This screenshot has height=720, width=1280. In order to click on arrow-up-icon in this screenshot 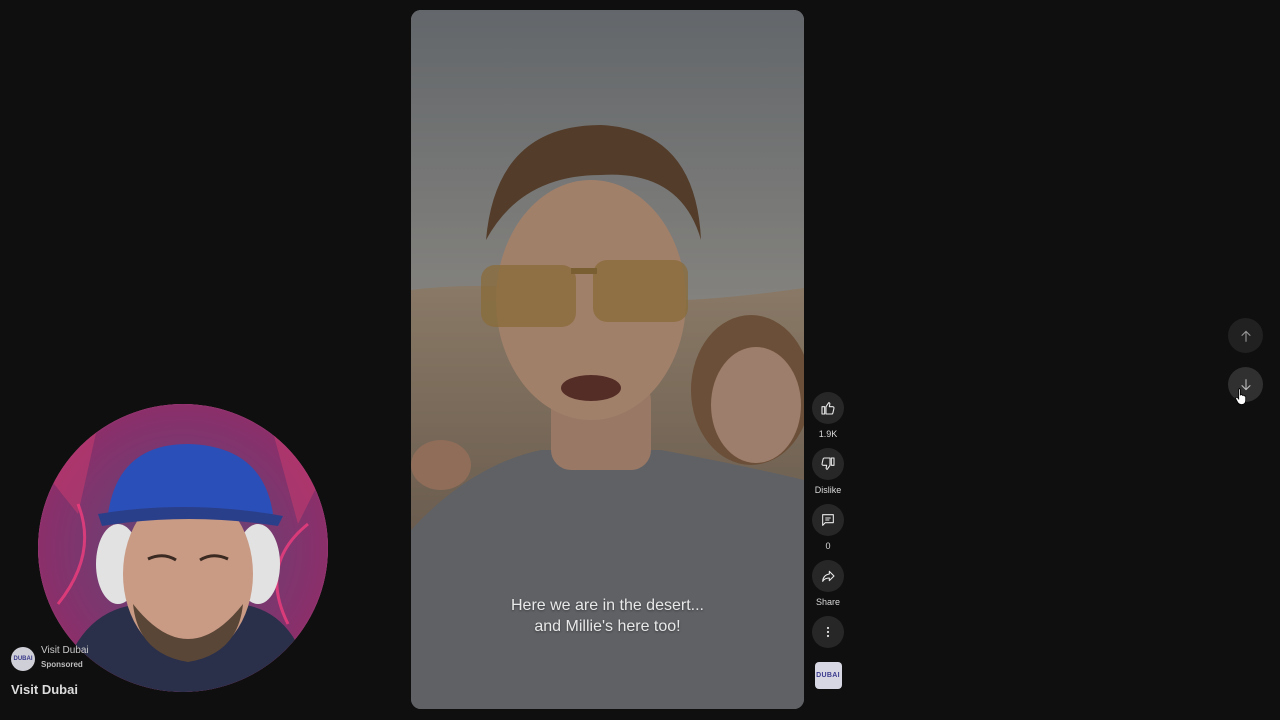, I will do `click(1245, 336)`.